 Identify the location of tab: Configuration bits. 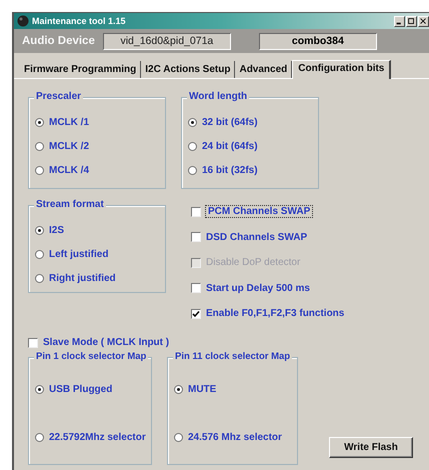
(342, 69).